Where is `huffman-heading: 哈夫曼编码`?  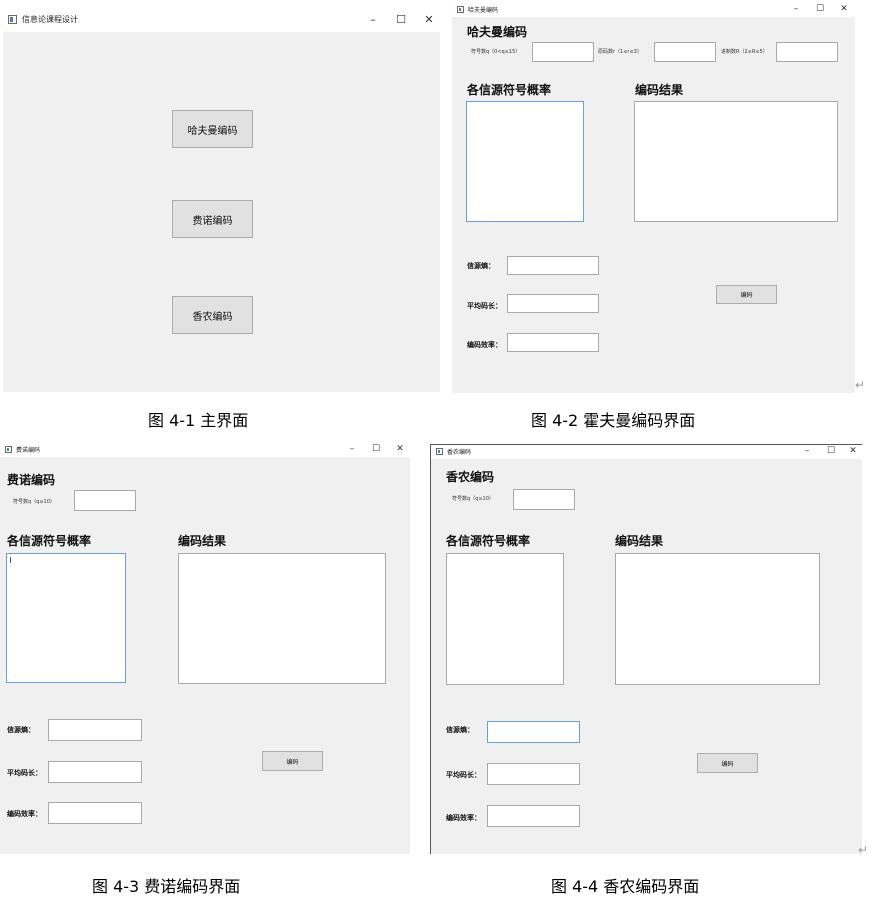
huffman-heading: 哈夫曼编码 is located at coordinates (497, 32).